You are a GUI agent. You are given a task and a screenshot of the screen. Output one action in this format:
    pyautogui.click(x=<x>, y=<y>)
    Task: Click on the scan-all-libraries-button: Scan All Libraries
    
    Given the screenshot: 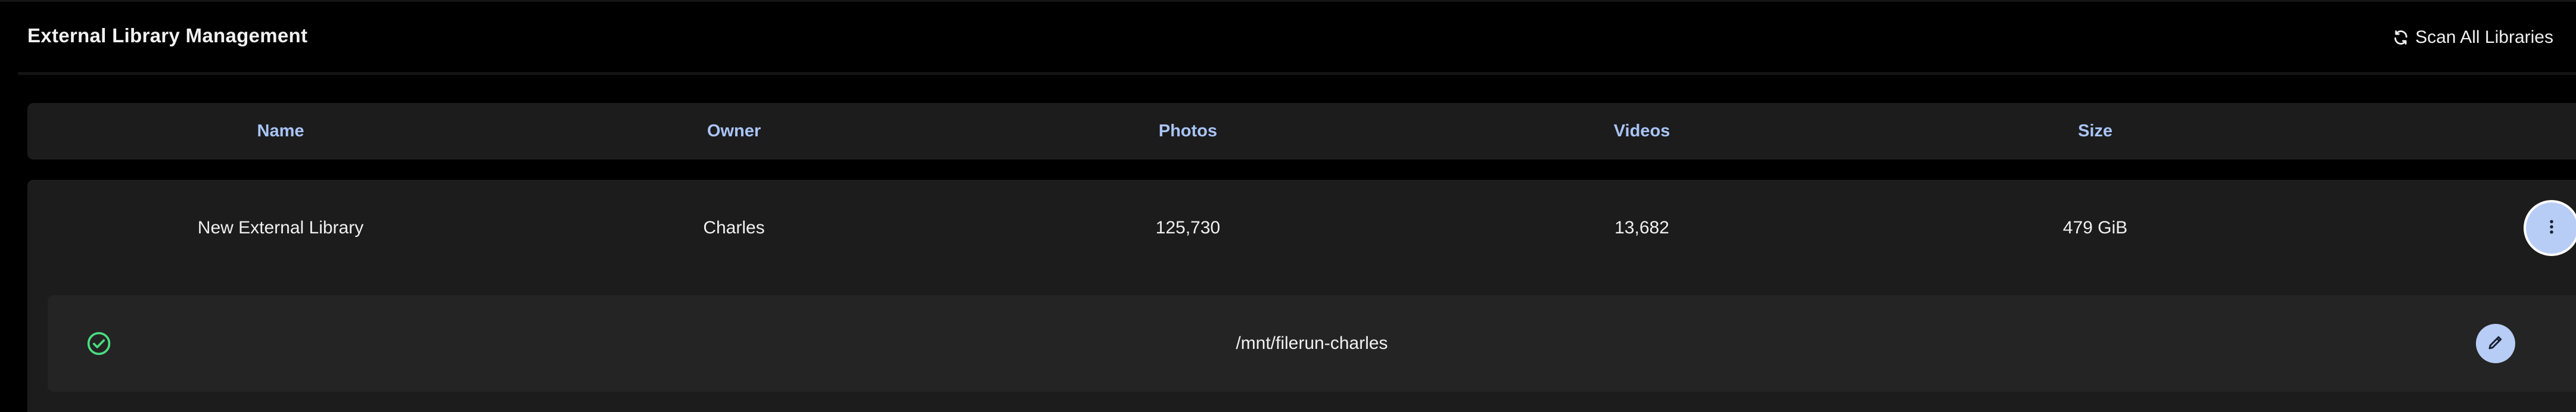 What is the action you would take?
    pyautogui.click(x=2473, y=37)
    